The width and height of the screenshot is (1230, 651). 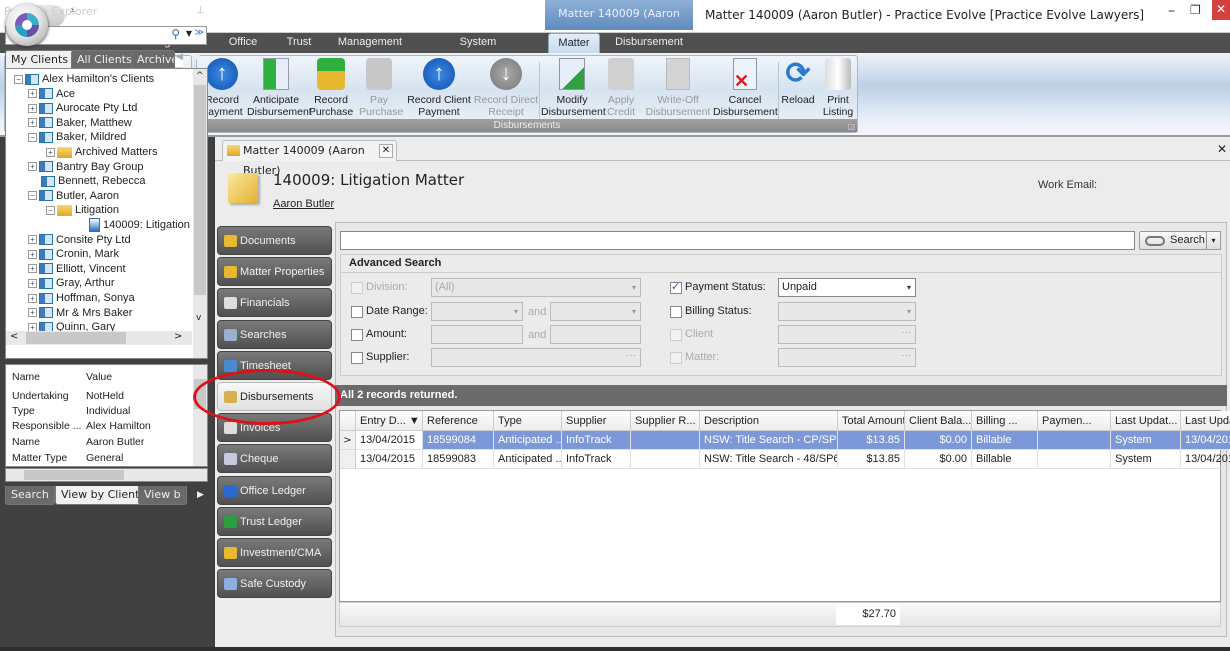 I want to click on nav-invoices: Invoices, so click(x=274, y=428).